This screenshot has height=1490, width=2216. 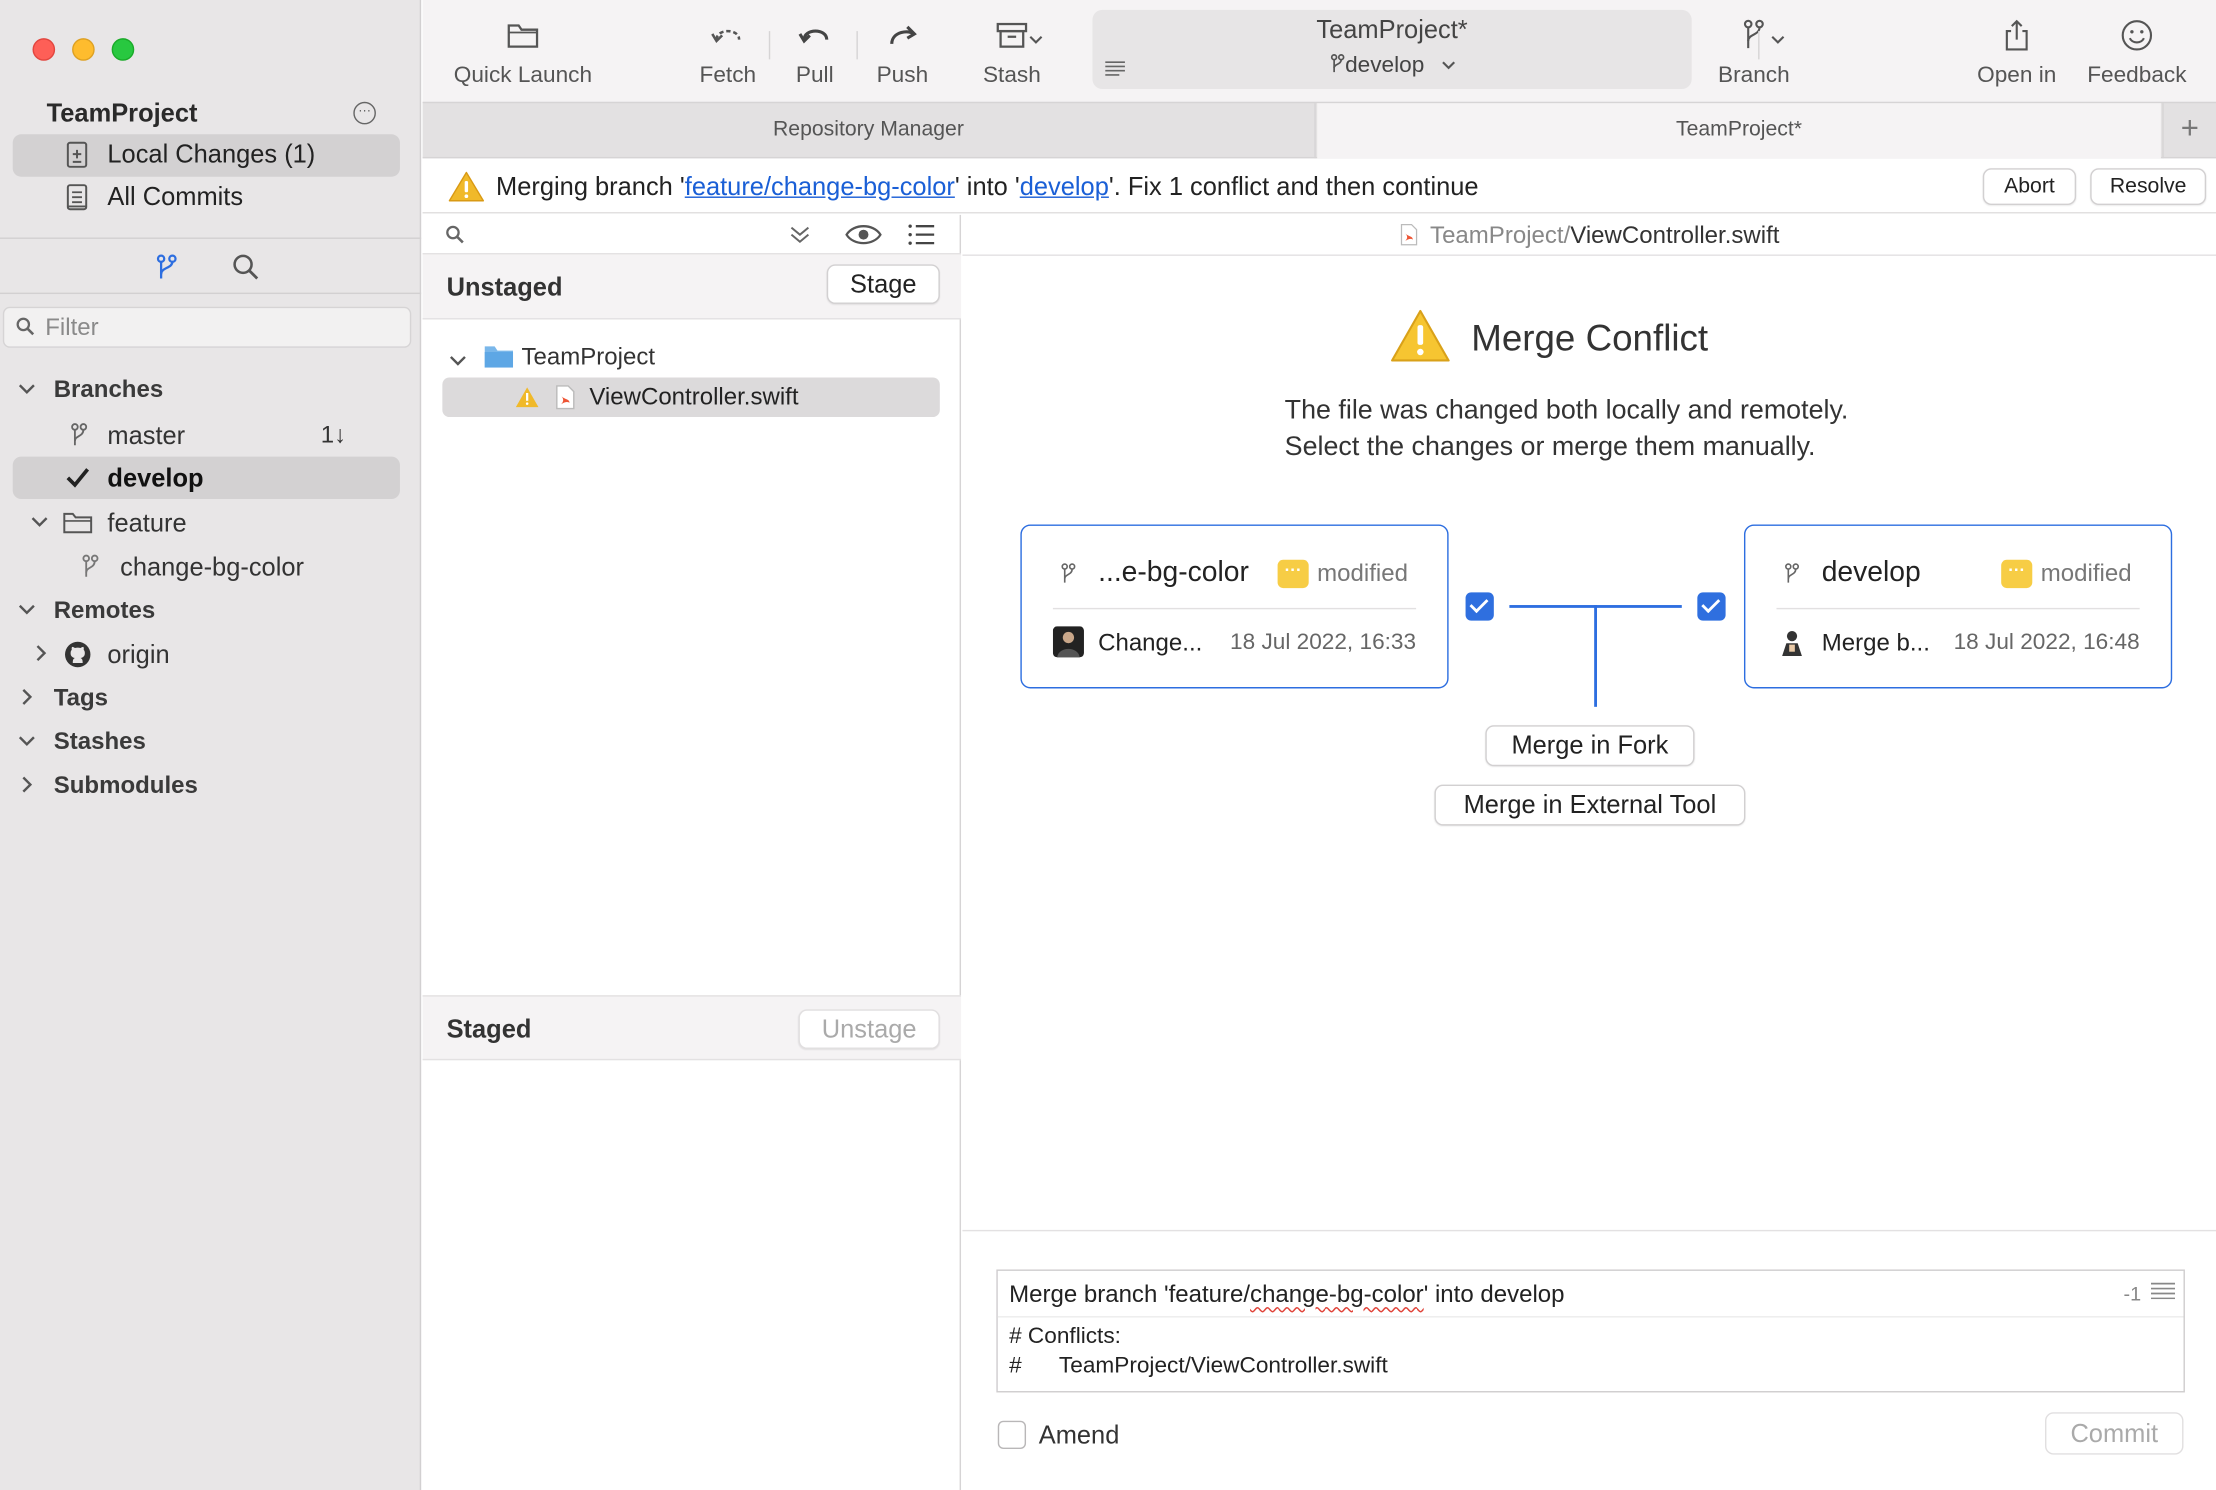 What do you see at coordinates (210, 523) in the screenshot?
I see `folder-feature: feature` at bounding box center [210, 523].